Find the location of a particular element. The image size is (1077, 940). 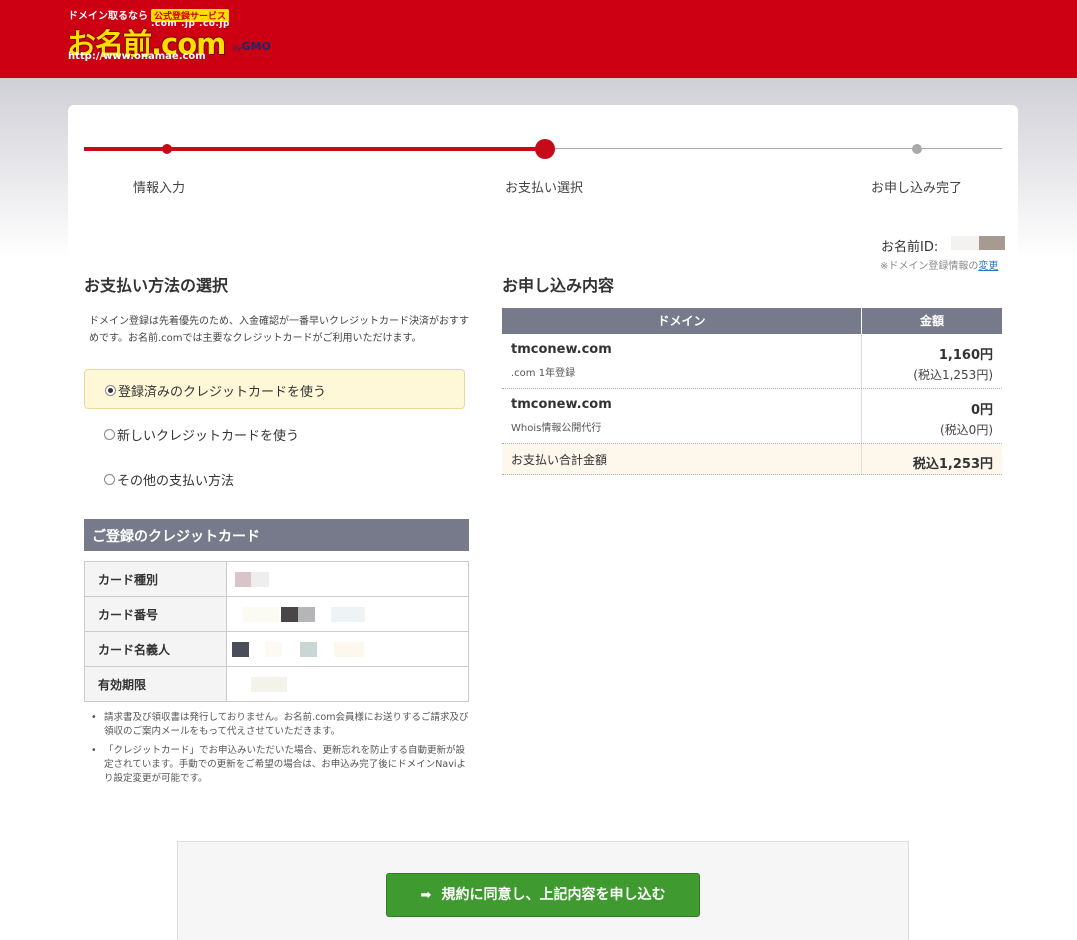

change-note-text: ※ドメイン登録情報の is located at coordinates (929, 266).